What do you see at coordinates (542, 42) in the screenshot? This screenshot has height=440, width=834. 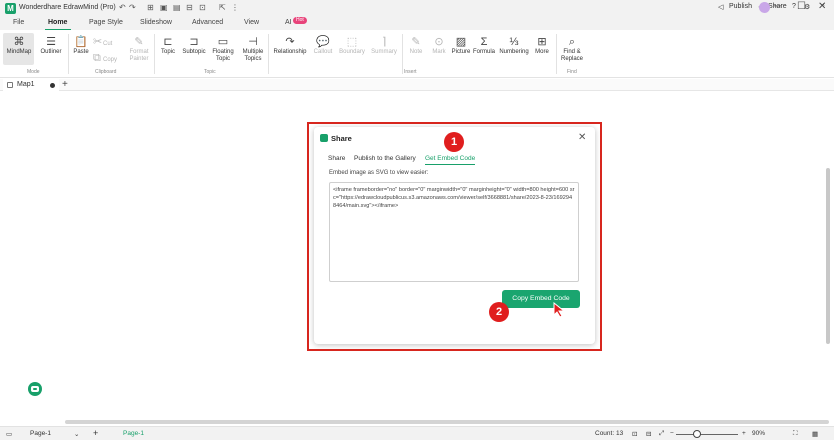 I see `more-grid-icon: ⊞` at bounding box center [542, 42].